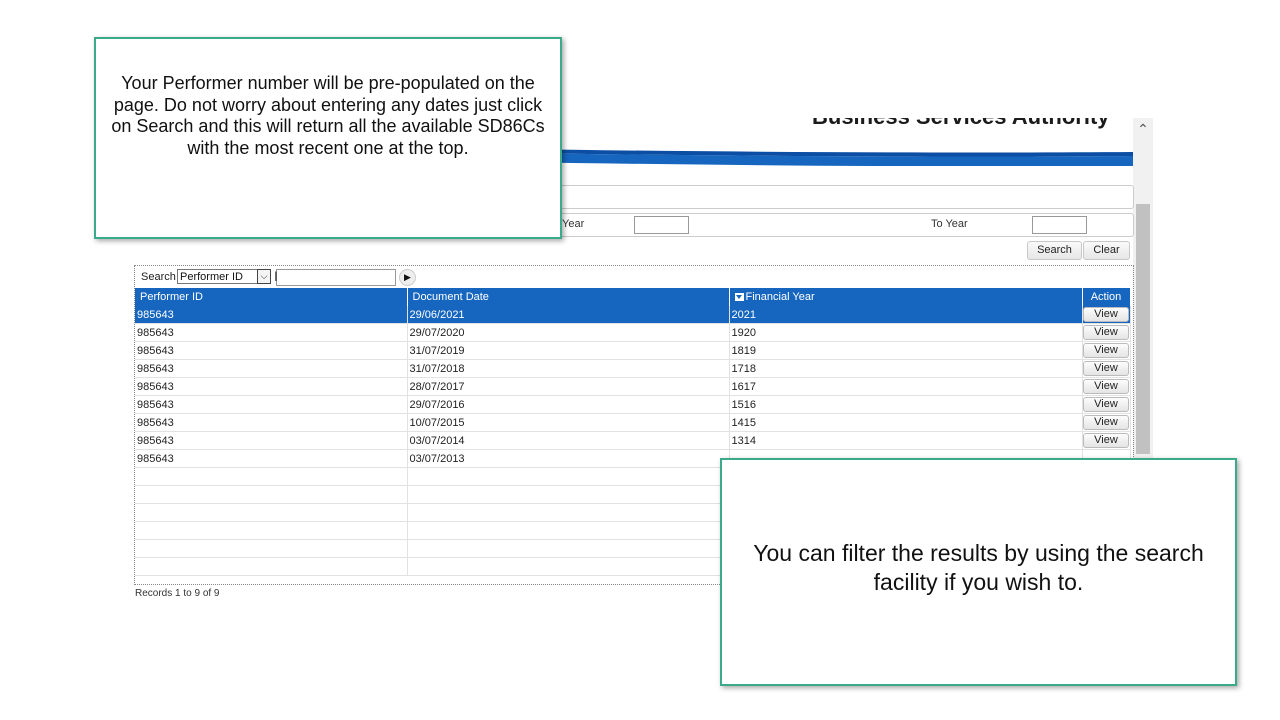  Describe the element at coordinates (177, 593) in the screenshot. I see `records-count: Records 1 to 9 of 9` at that location.